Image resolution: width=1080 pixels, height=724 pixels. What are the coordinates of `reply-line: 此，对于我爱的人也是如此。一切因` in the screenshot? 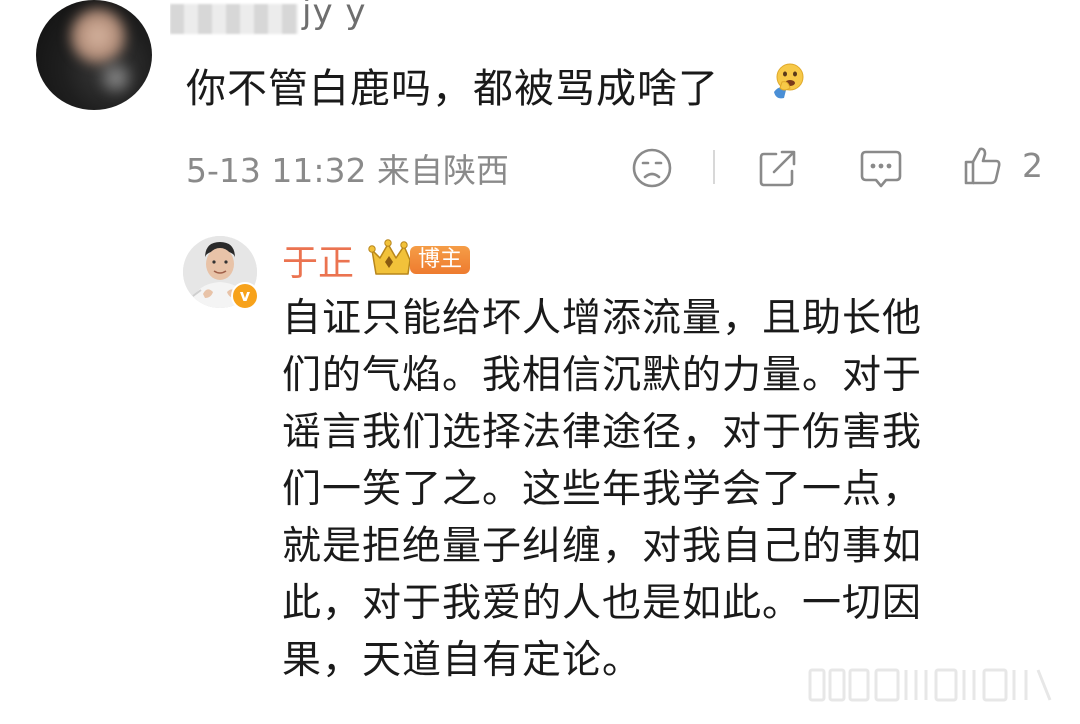 It's located at (602, 603).